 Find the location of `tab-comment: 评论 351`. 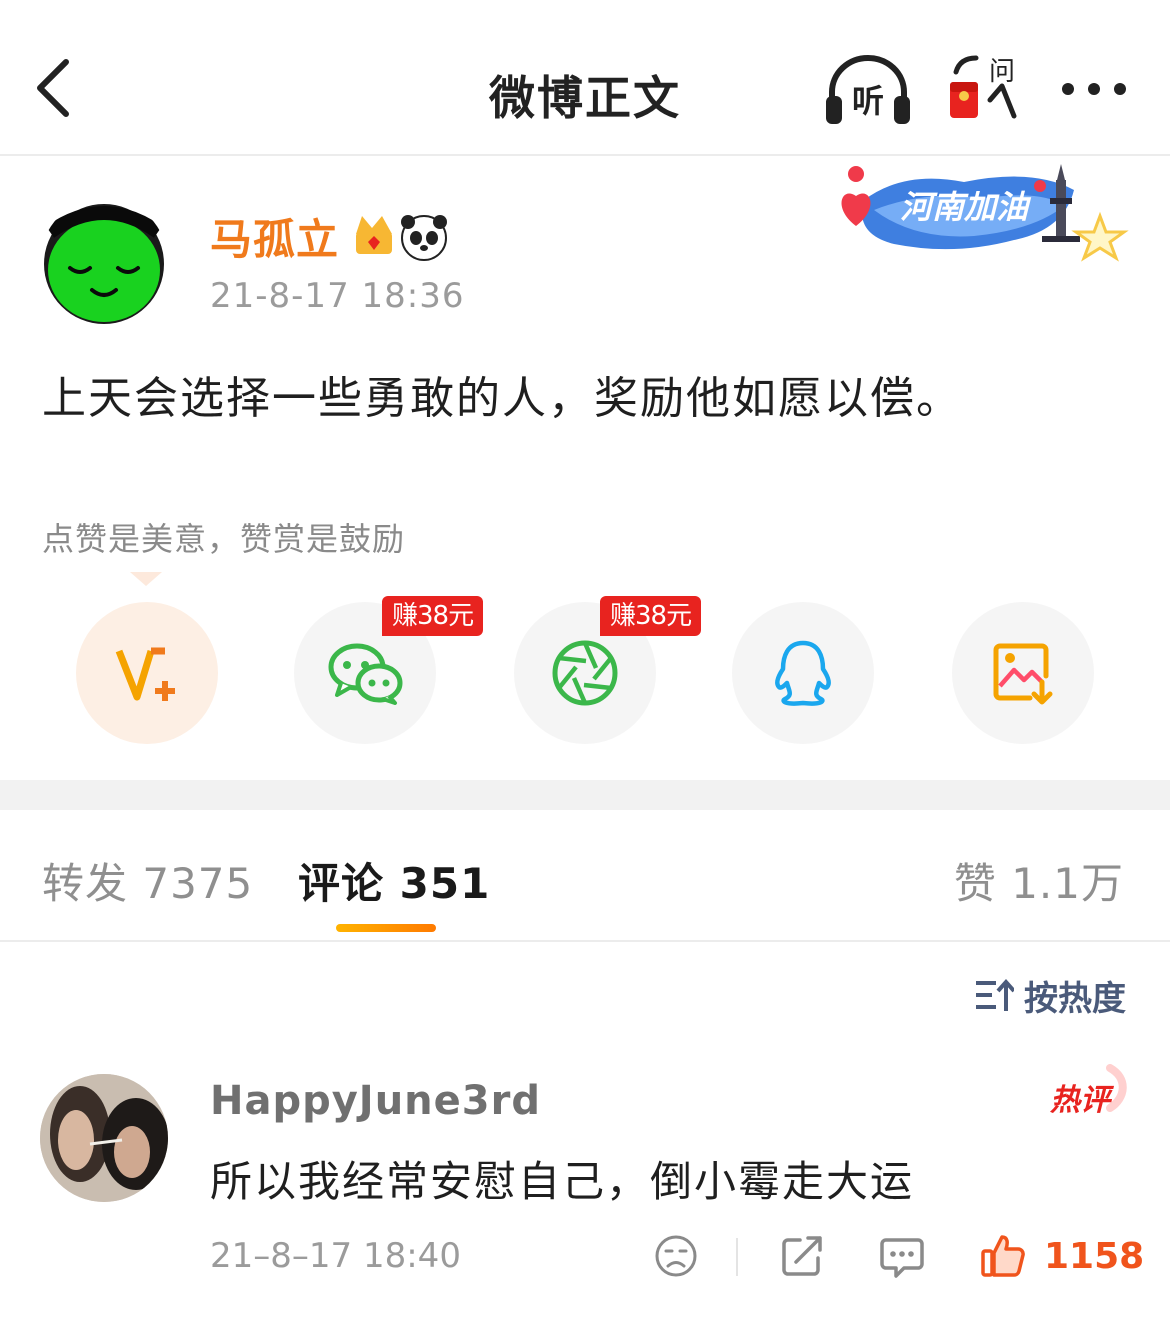

tab-comment: 评论 351 is located at coordinates (394, 880).